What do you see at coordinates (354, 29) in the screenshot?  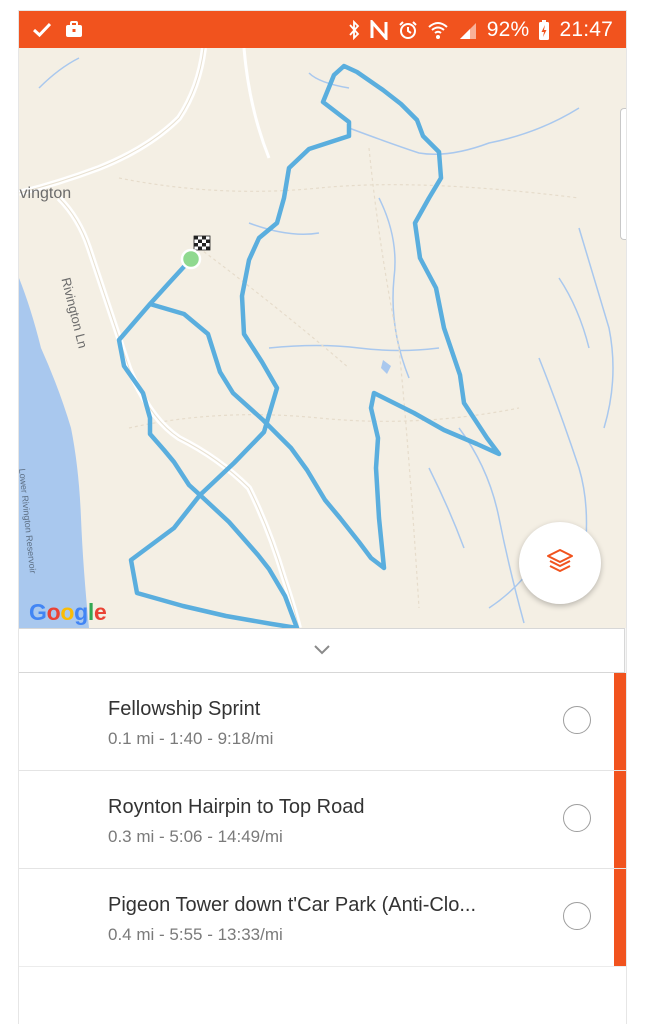 I see `bluetooth-icon` at bounding box center [354, 29].